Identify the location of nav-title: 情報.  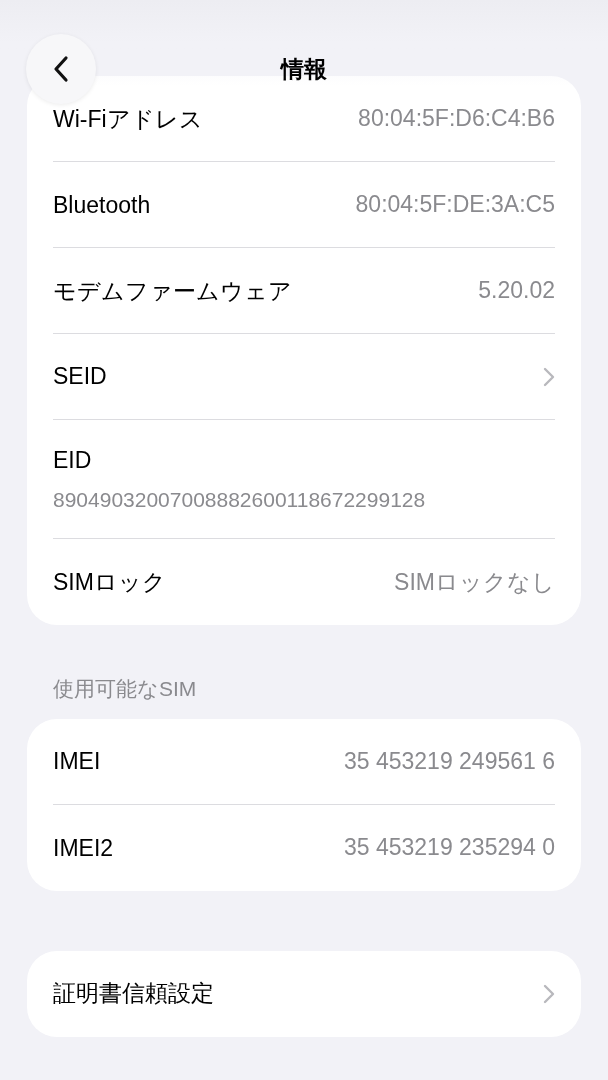
(304, 69).